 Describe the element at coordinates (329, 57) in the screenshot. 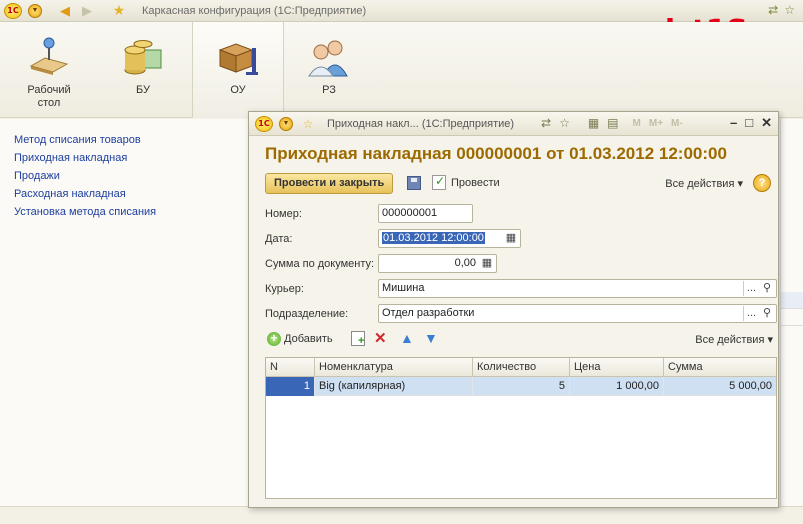

I see `people-icon` at that location.